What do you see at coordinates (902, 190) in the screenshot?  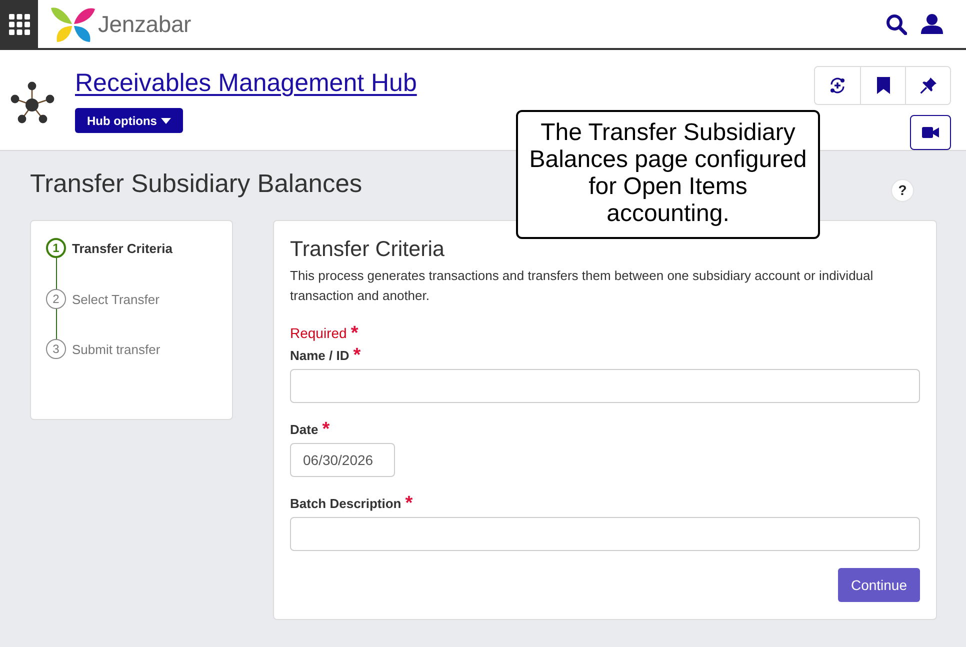 I see `help-button: ?` at bounding box center [902, 190].